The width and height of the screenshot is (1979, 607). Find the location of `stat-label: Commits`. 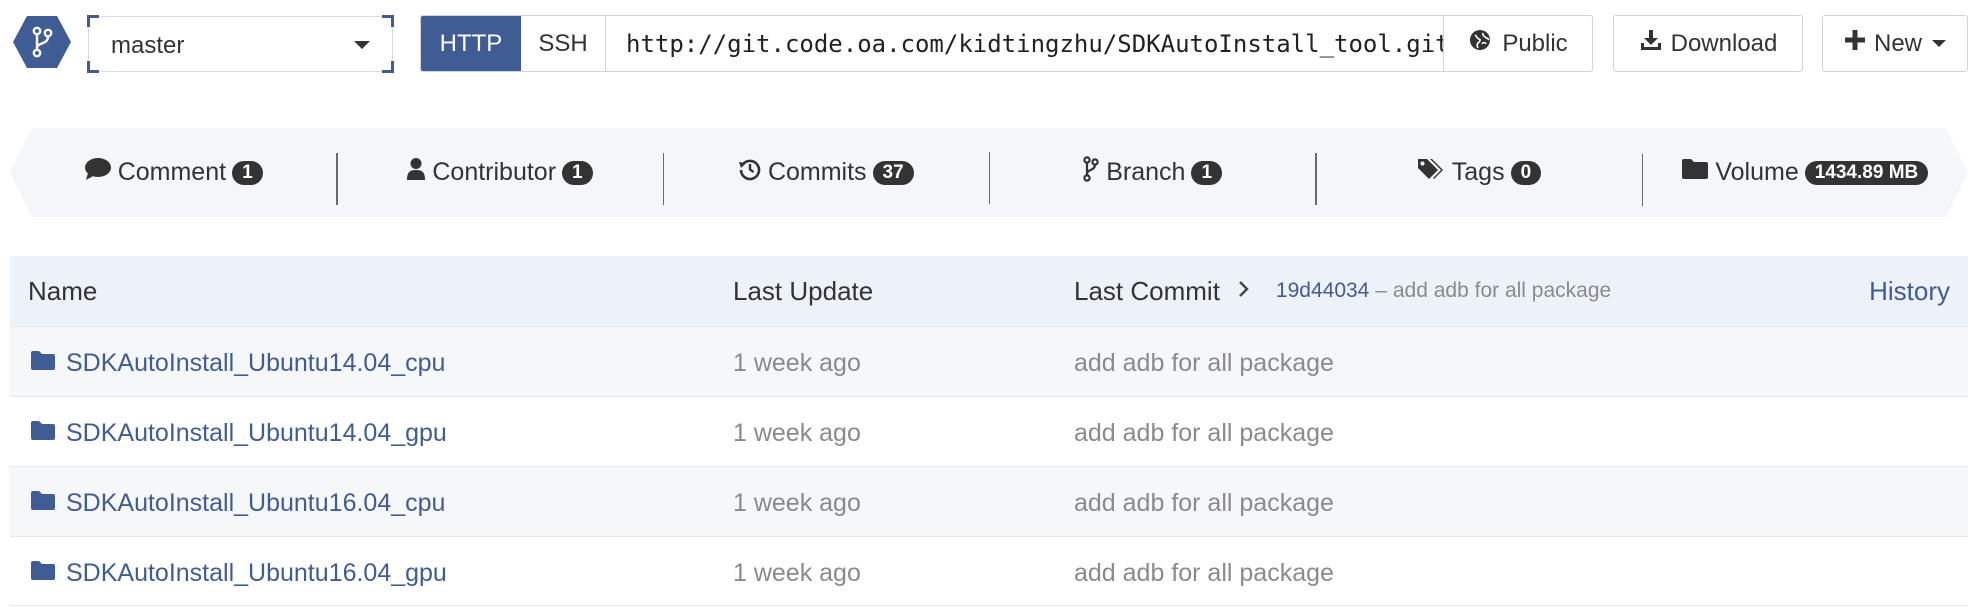

stat-label: Commits is located at coordinates (817, 172).